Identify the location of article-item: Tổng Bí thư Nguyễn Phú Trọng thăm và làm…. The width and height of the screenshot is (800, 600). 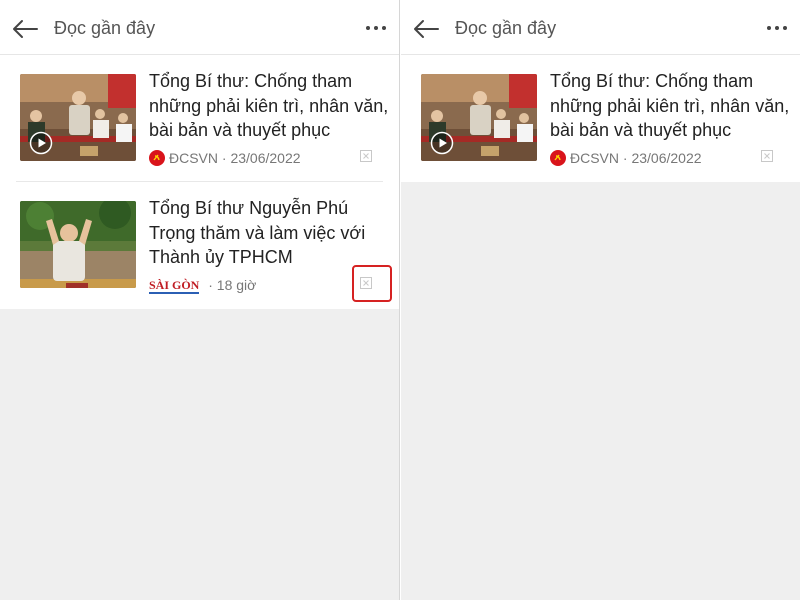
(204, 245).